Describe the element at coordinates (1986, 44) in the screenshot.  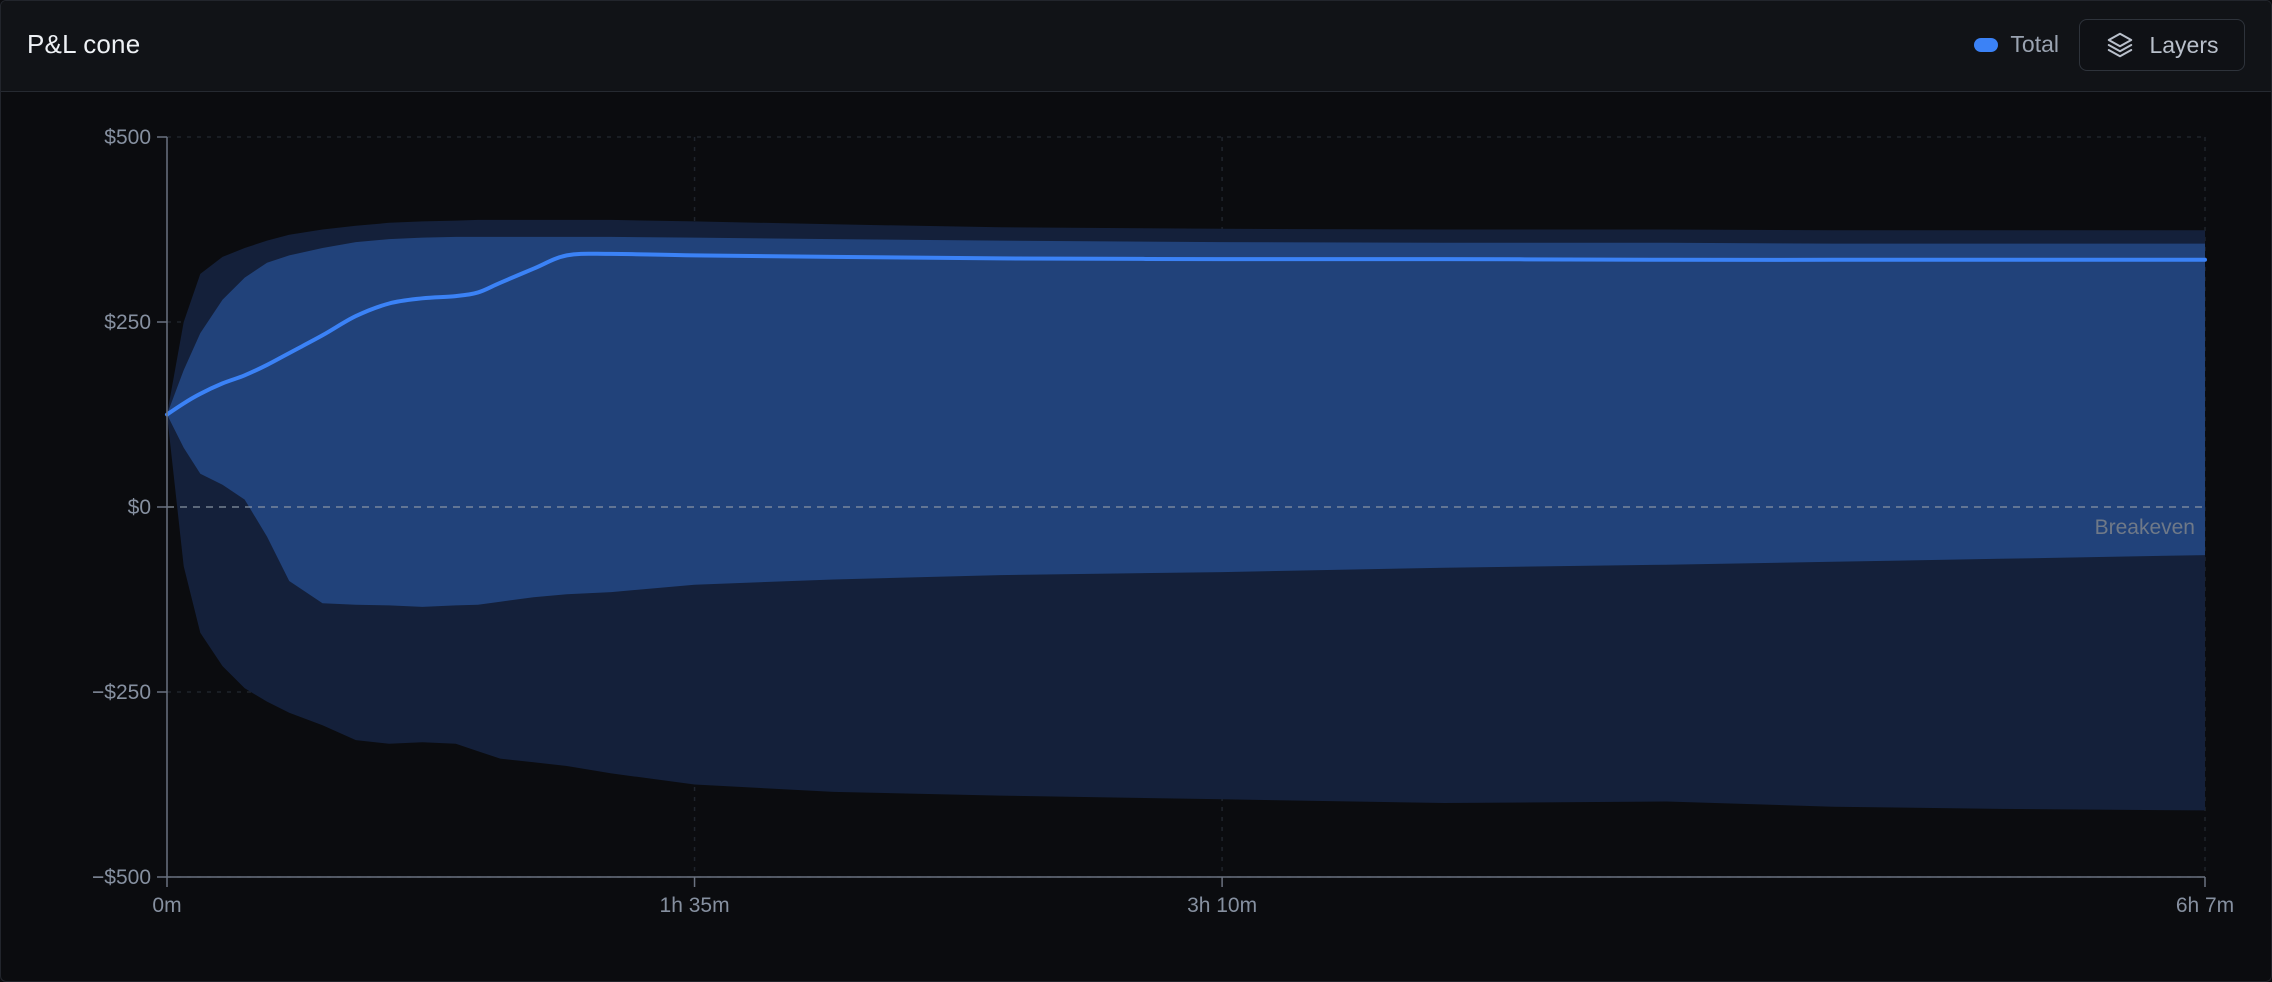
I see `legend-swatch` at that location.